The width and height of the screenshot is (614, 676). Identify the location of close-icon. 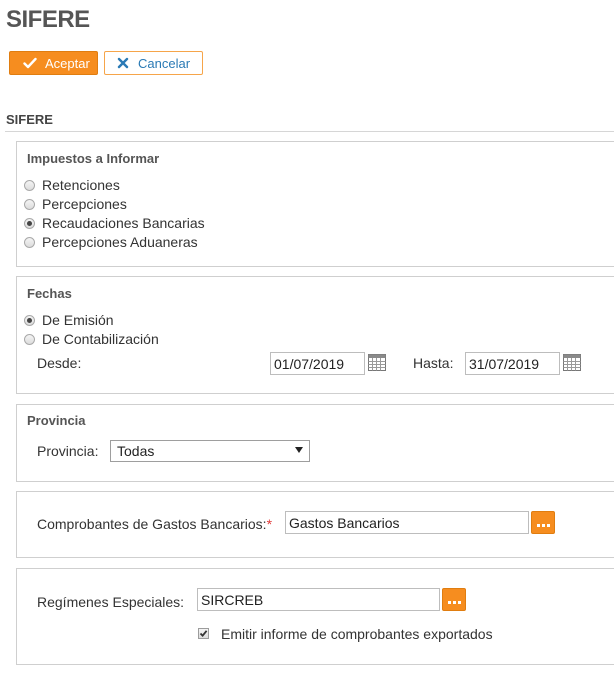
(123, 63).